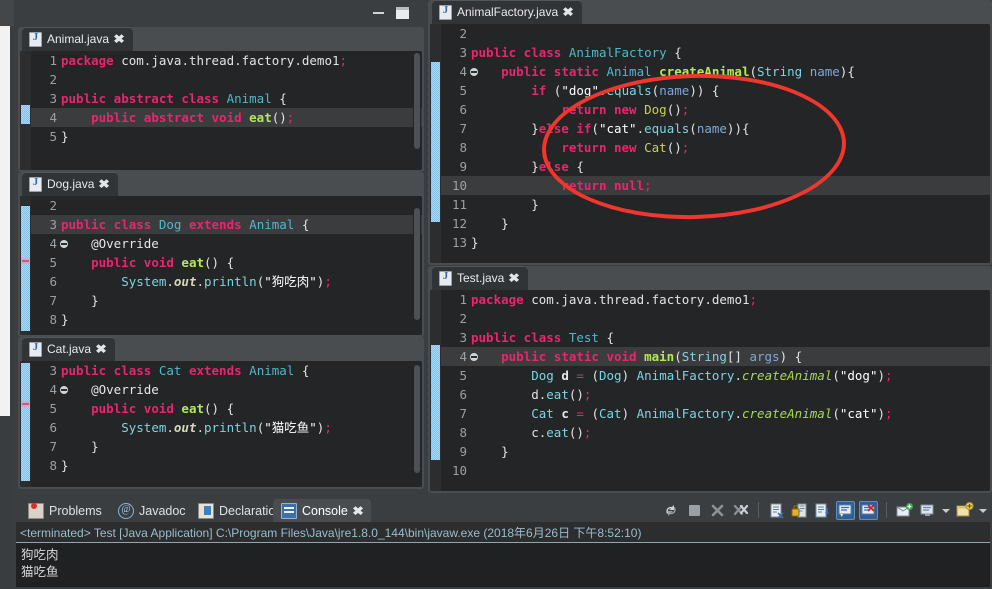 The image size is (992, 589). I want to click on code-line: 8 return new Cat();, so click(715, 147).